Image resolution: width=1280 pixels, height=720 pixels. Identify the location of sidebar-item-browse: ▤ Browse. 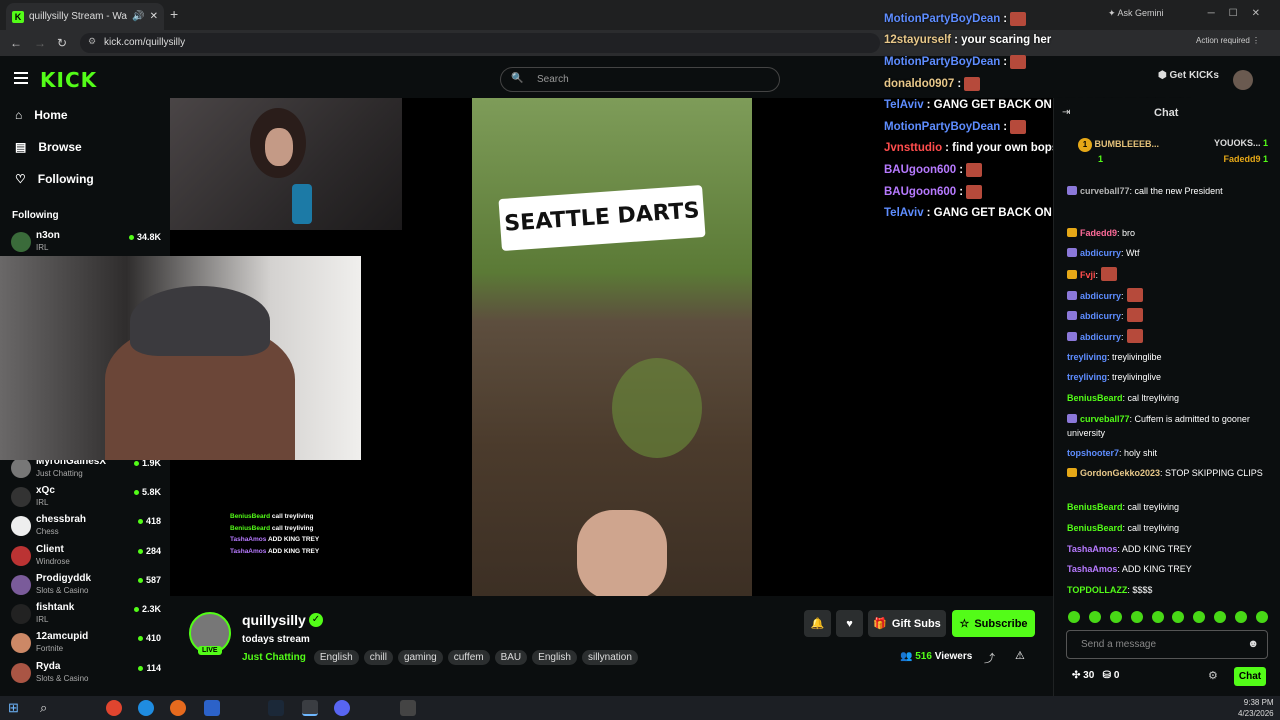
(48, 147).